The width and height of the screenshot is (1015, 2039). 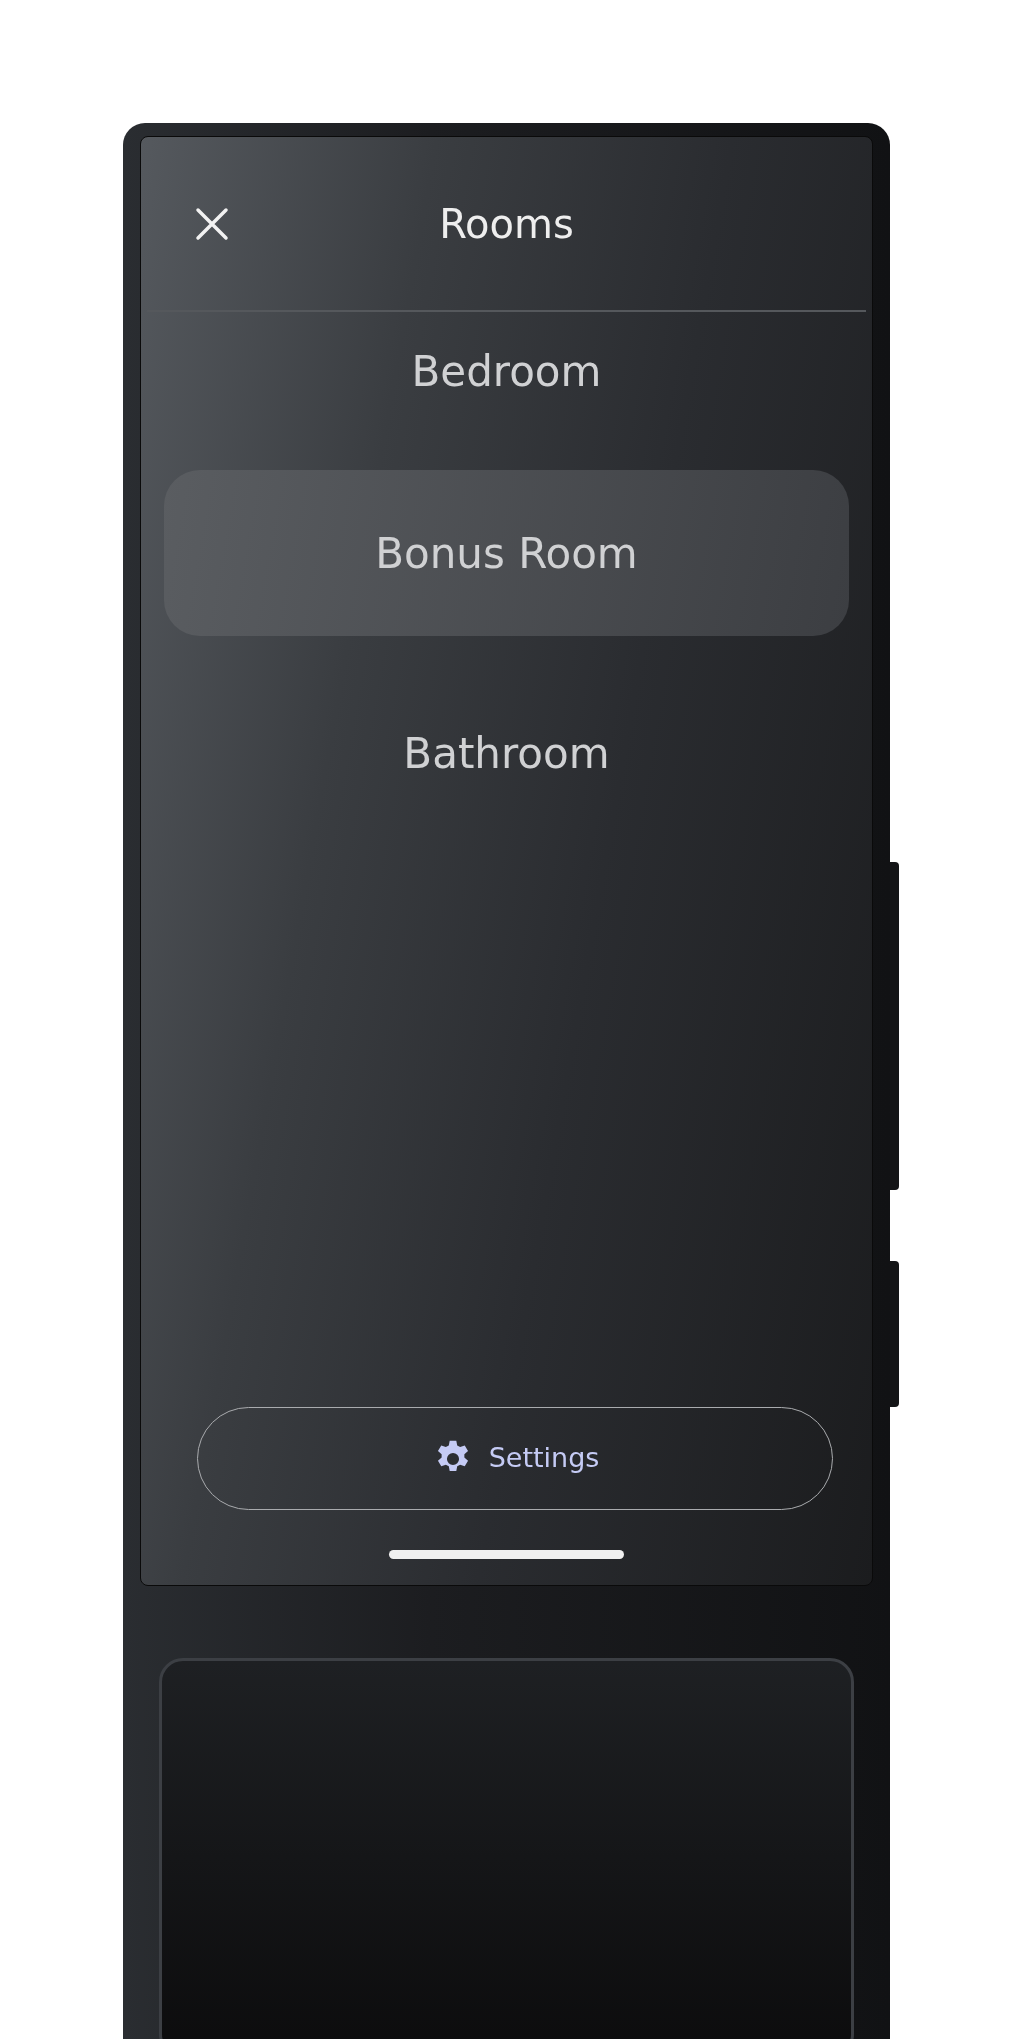 What do you see at coordinates (506, 223) in the screenshot?
I see `window-title: Rooms` at bounding box center [506, 223].